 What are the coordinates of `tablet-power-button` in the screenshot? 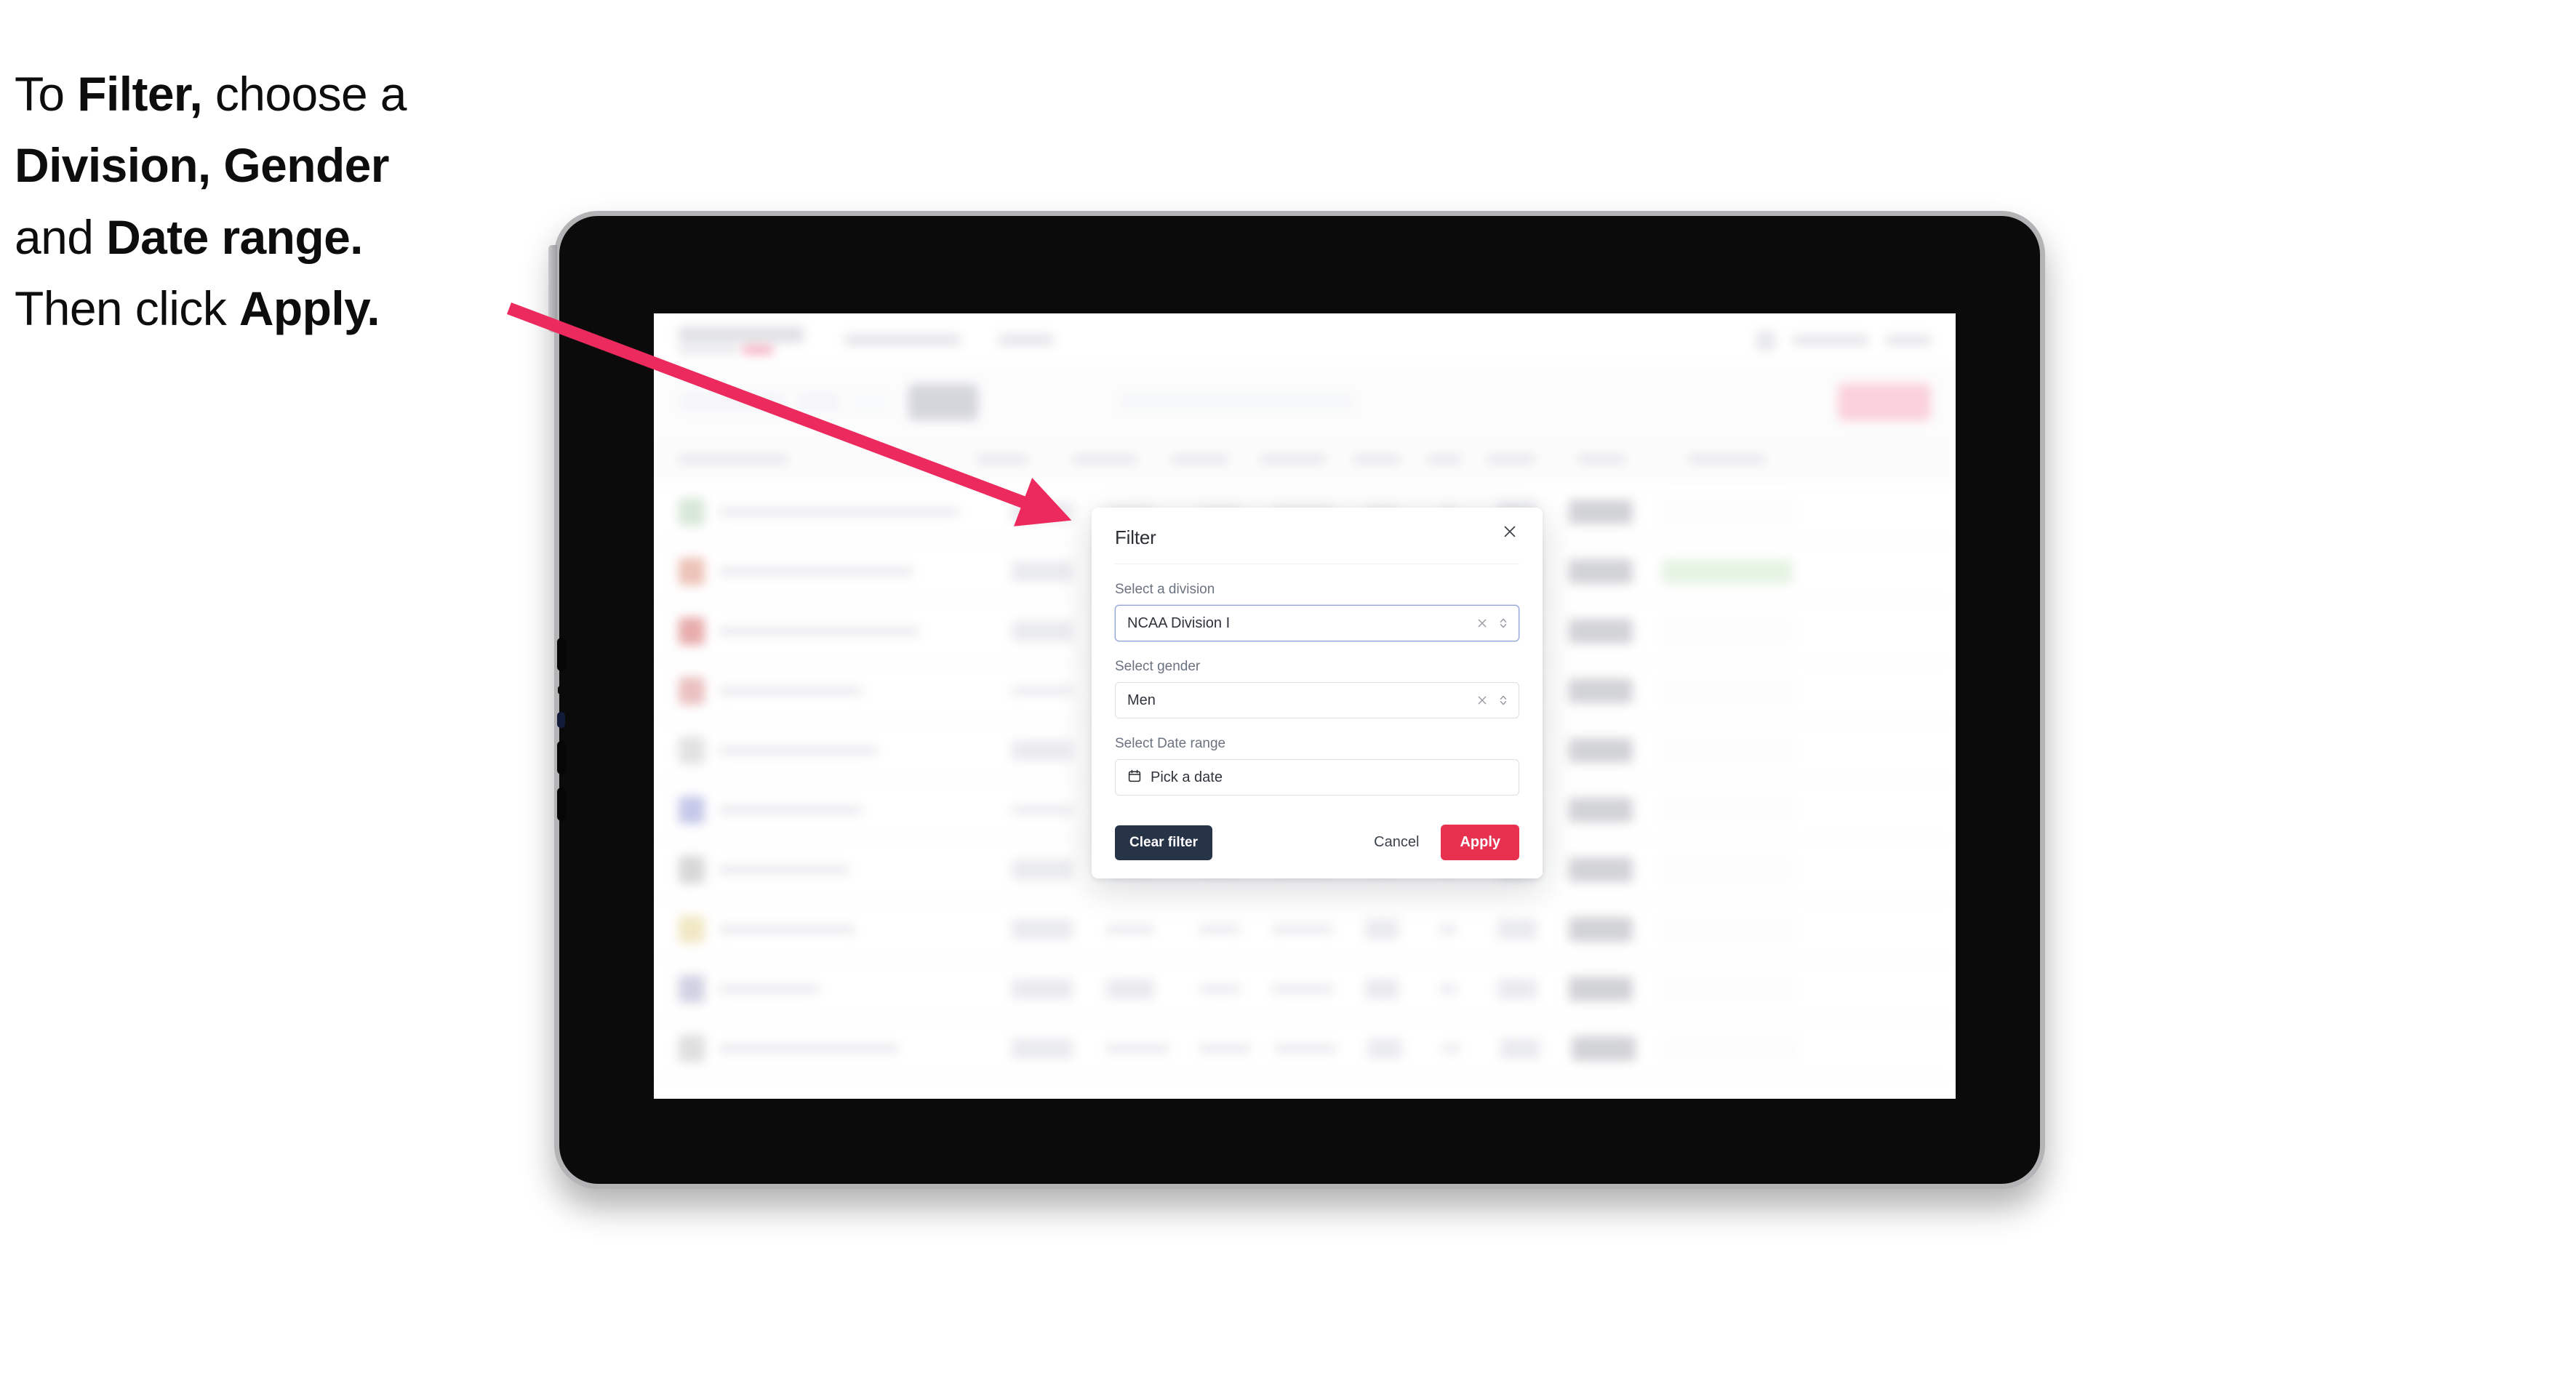 It's located at (561, 805).